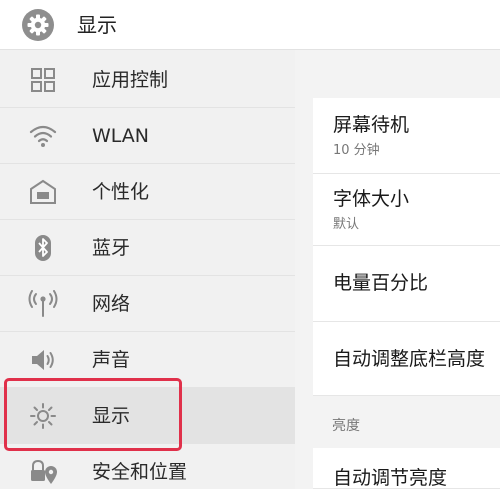 The height and width of the screenshot is (489, 500). Describe the element at coordinates (147, 304) in the screenshot. I see `sidebar-item-network: 网络` at that location.